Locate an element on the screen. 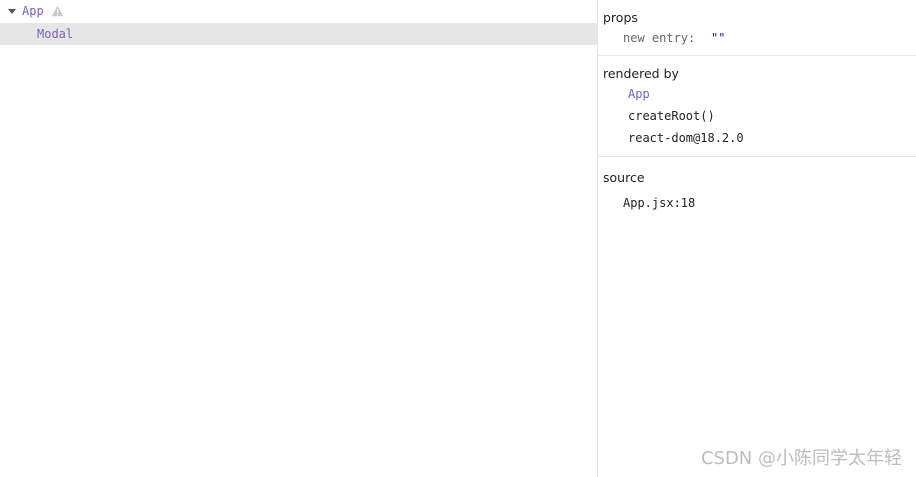  rendered-by-app-link: App is located at coordinates (639, 94).